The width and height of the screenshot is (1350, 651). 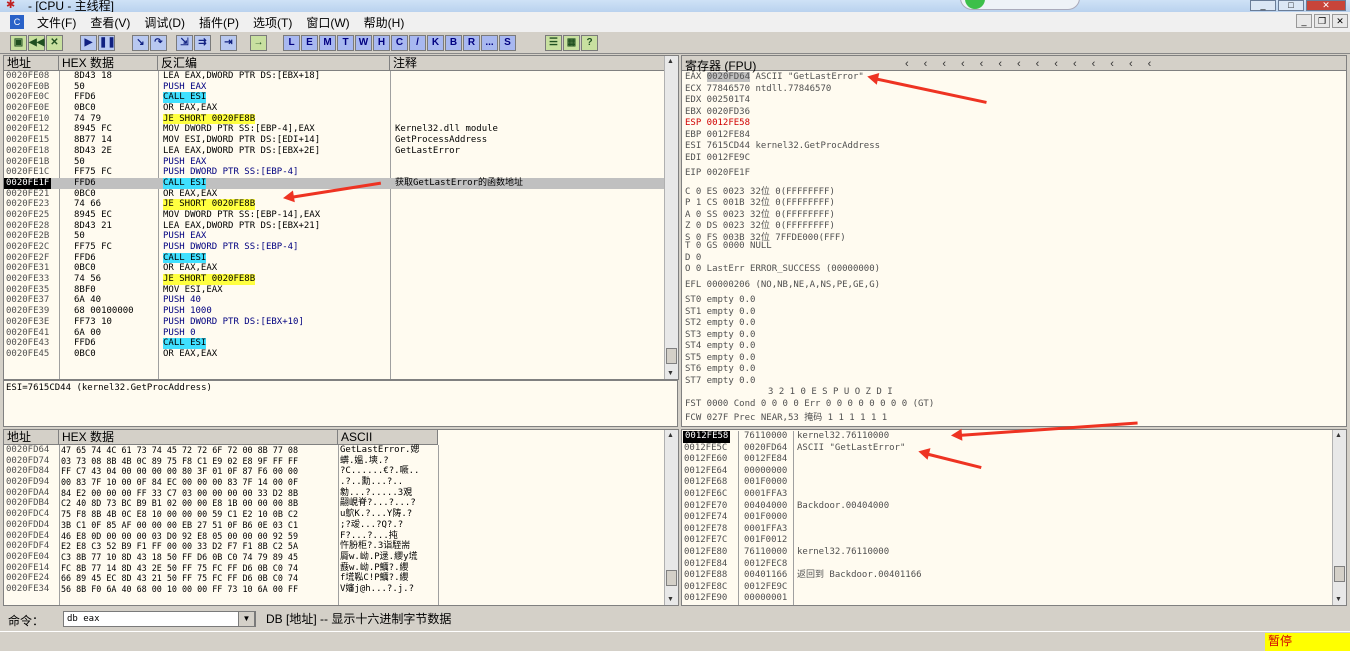 What do you see at coordinates (341, 108) in the screenshot?
I see `disasm-row: 0020FE0E 0BC0 OR EAX,EAX` at bounding box center [341, 108].